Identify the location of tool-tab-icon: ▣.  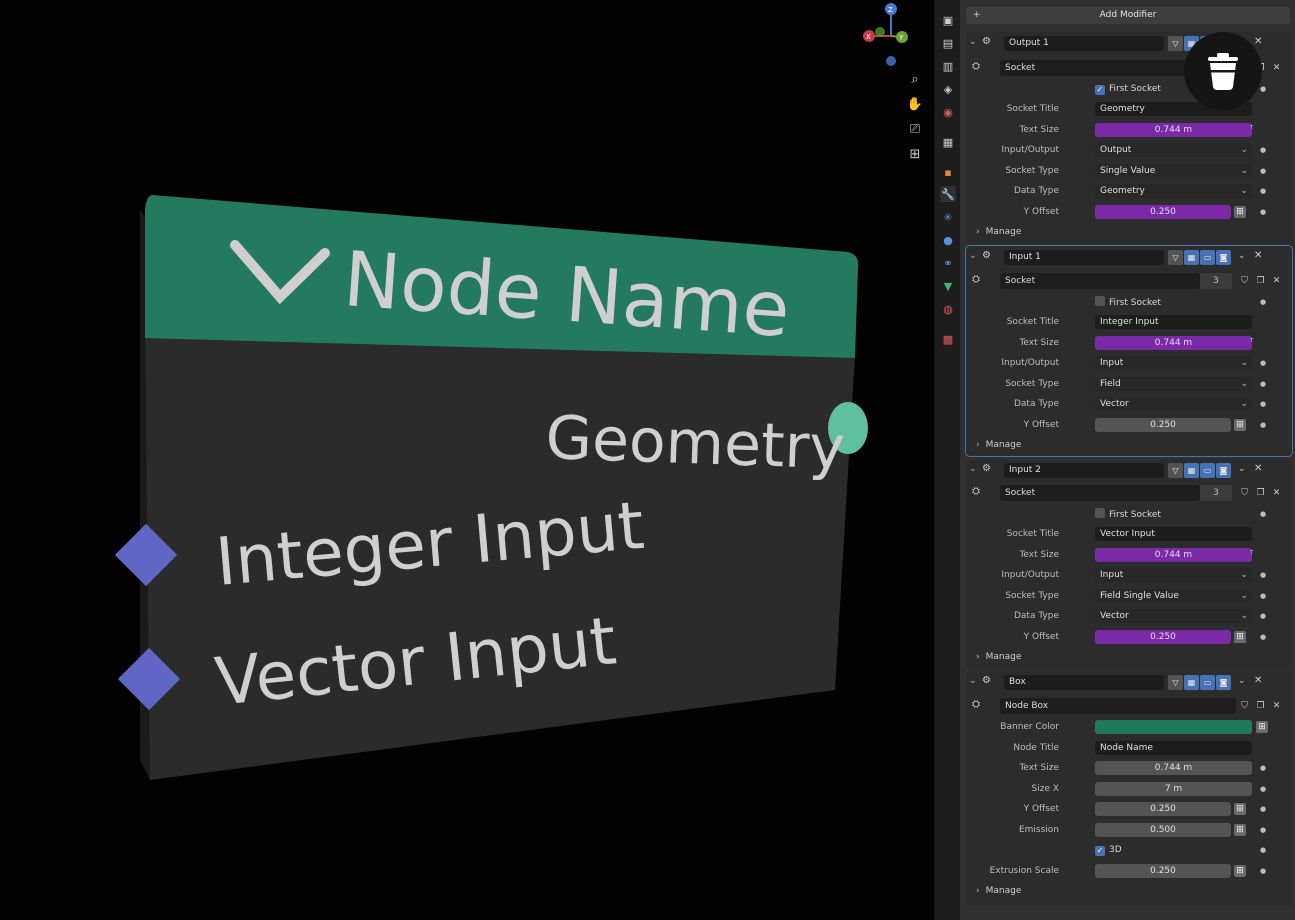
(948, 20).